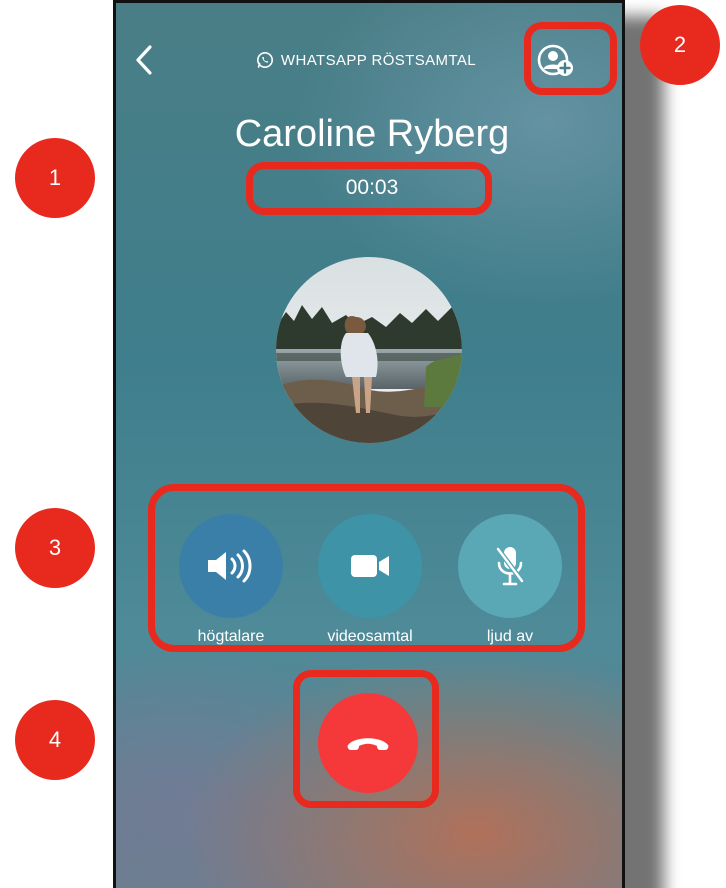 This screenshot has height=888, width=726. I want to click on chevron-left-icon, so click(144, 60).